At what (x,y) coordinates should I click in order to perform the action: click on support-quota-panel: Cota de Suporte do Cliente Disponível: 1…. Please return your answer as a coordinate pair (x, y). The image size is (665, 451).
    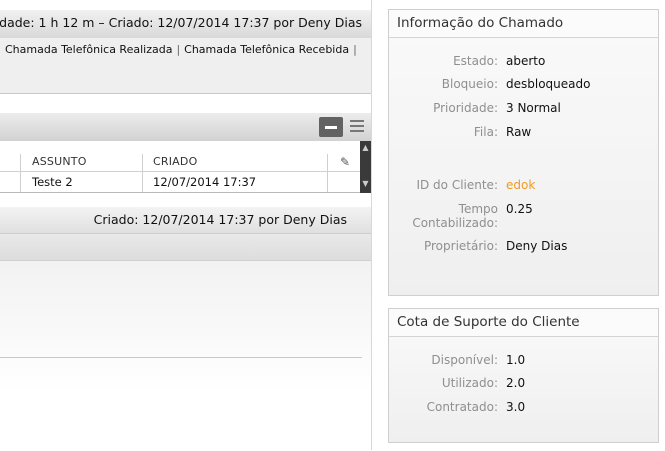
    Looking at the image, I should click on (523, 375).